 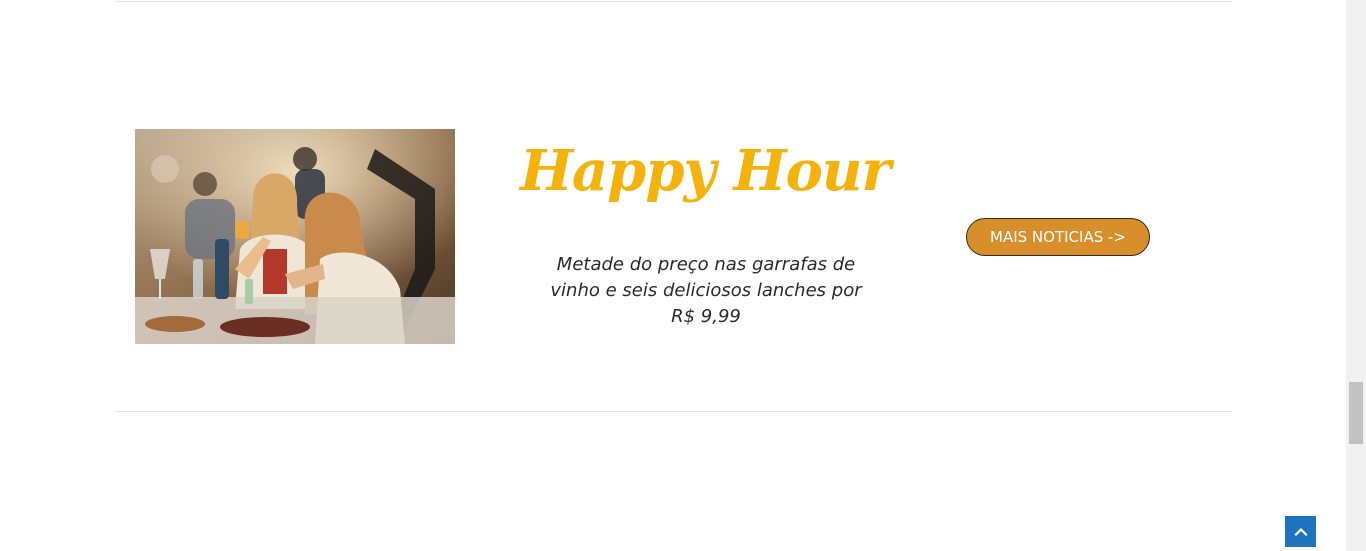 I want to click on happy-hour-photo, so click(x=295, y=236).